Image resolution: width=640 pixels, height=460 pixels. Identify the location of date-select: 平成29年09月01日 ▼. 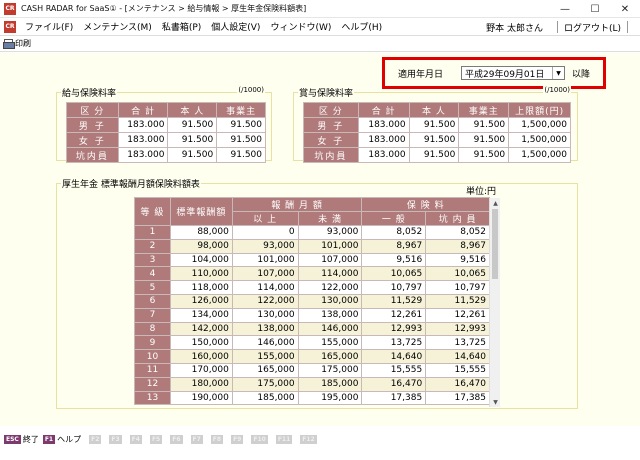
(513, 73).